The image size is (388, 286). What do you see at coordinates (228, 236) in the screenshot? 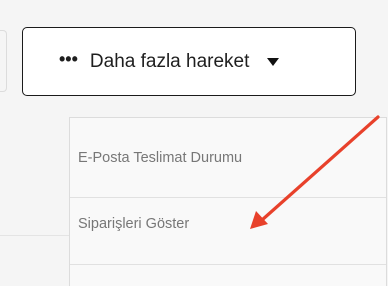
I see `menu-item-show-orders: Siparişleri Göster` at bounding box center [228, 236].